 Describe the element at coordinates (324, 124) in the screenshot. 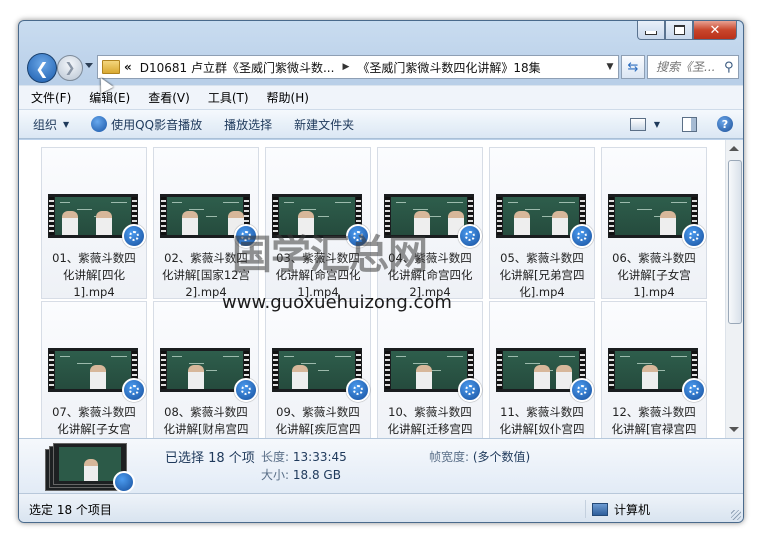

I see `new-folder-button: 新建文件夹` at that location.